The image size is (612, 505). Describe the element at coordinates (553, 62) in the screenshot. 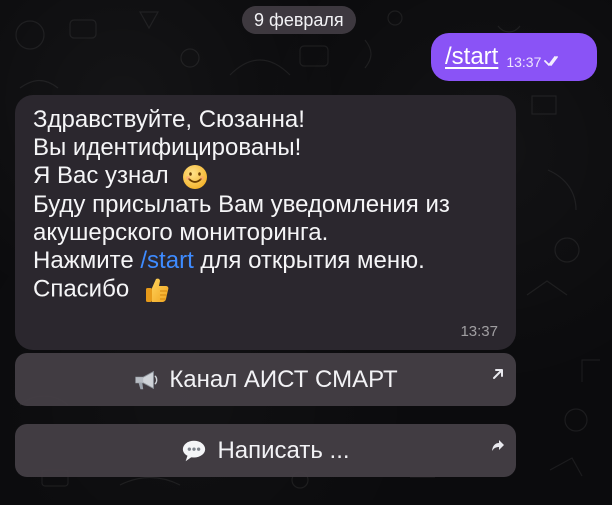

I see `double-check-icon` at that location.